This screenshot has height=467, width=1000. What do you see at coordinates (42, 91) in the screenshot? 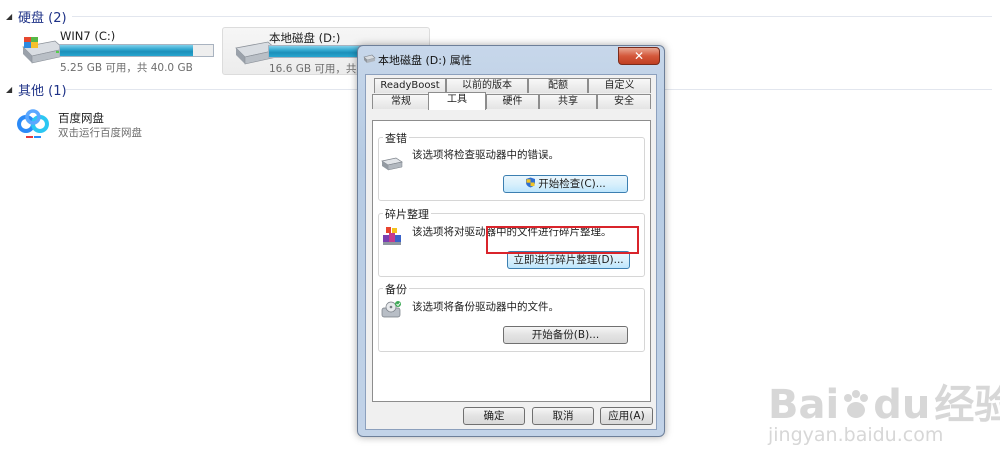
I see `group-header-label: 其他 (1)` at bounding box center [42, 91].